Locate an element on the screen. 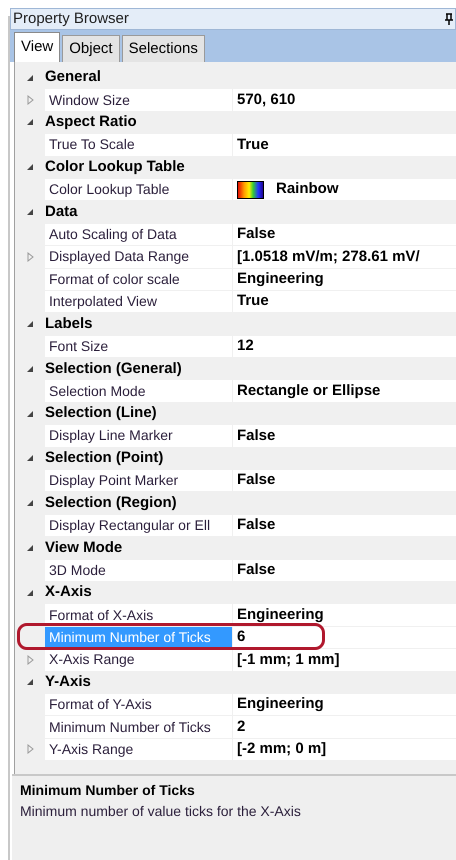 Image resolution: width=456 pixels, height=860 pixels. property-label: Format of Y-Axis is located at coordinates (138, 705).